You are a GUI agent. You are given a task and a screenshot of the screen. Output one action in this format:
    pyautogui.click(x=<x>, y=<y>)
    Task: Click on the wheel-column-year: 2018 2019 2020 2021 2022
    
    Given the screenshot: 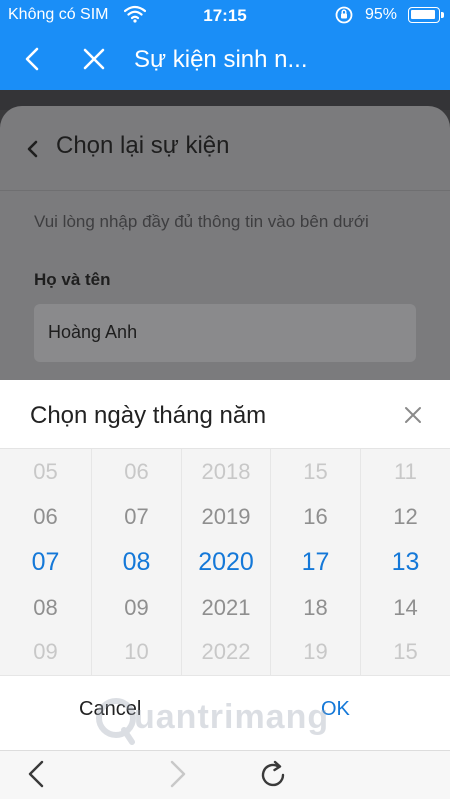 What is the action you would take?
    pyautogui.click(x=225, y=562)
    